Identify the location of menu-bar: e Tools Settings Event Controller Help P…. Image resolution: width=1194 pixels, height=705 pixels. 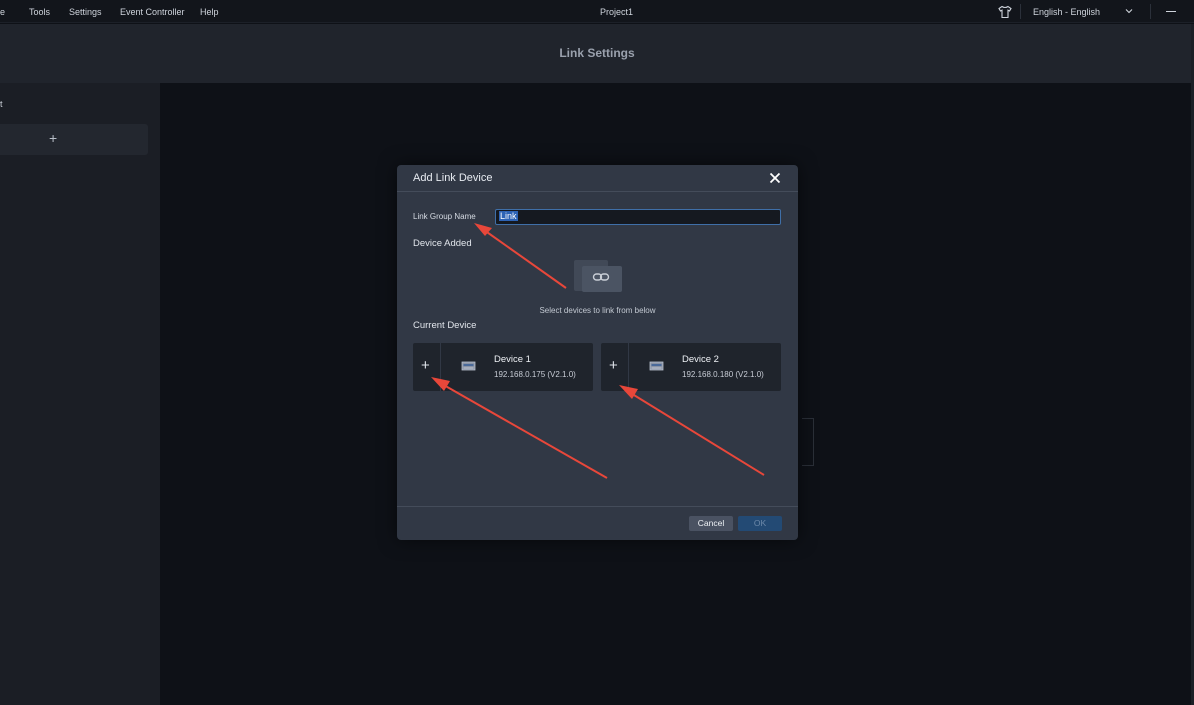
(597, 11).